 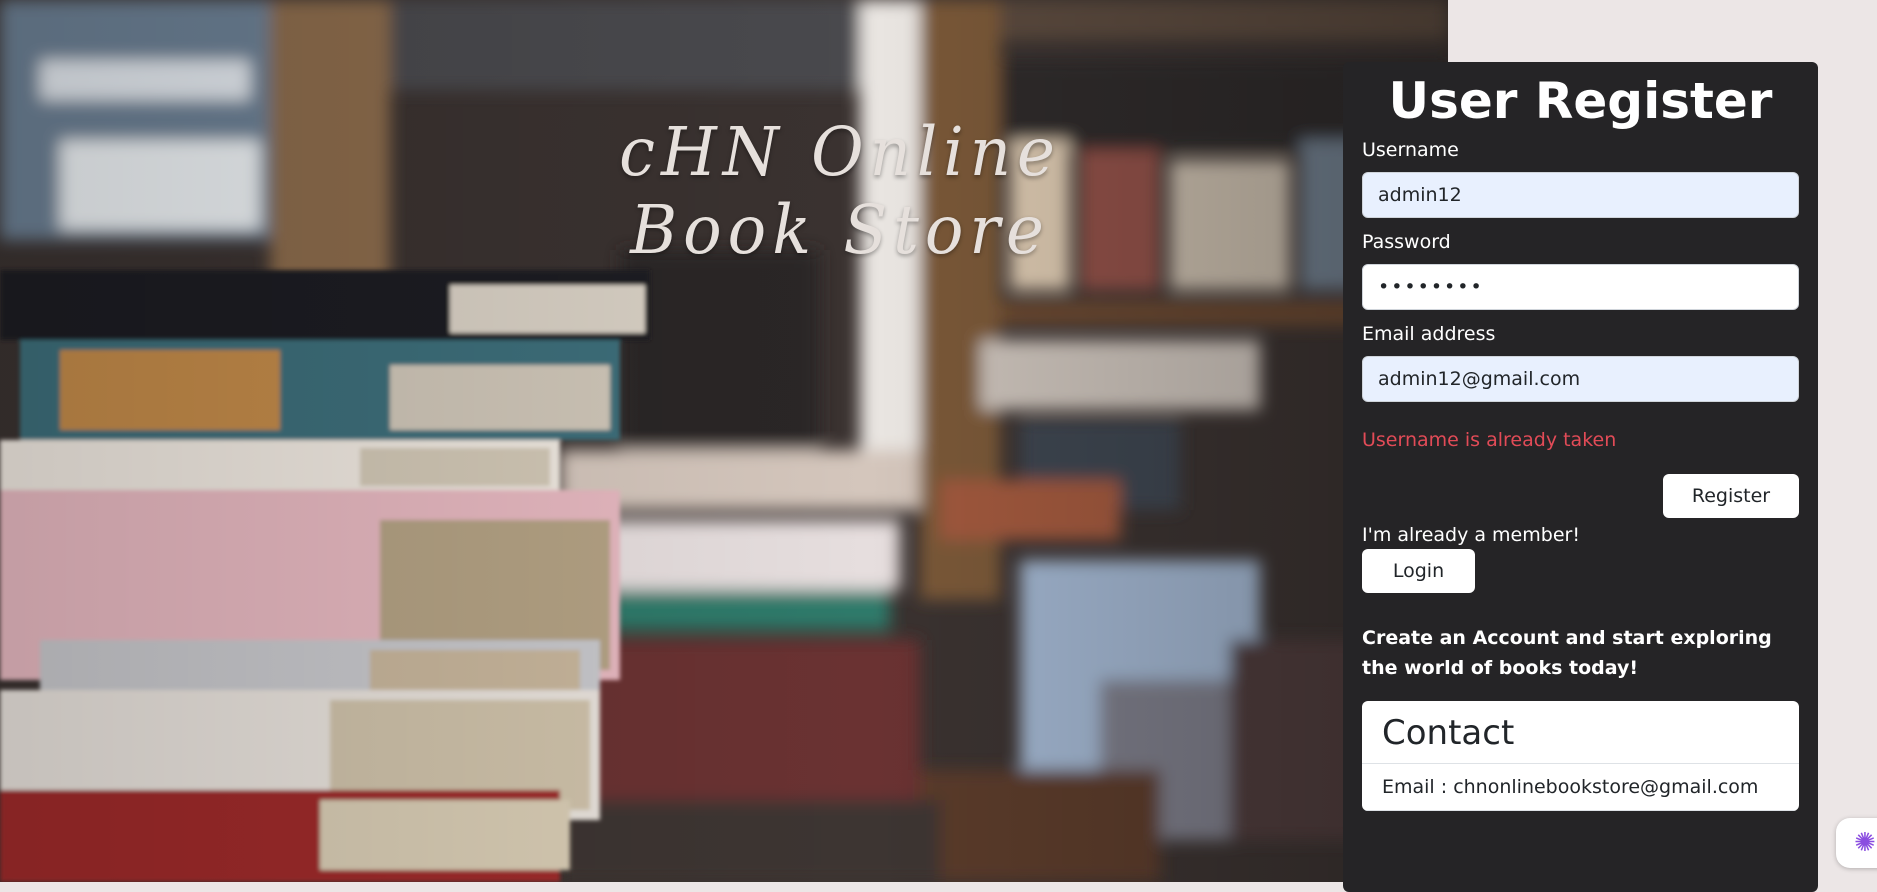 What do you see at coordinates (1489, 440) in the screenshot?
I see `username-error-message: Username is already taken` at bounding box center [1489, 440].